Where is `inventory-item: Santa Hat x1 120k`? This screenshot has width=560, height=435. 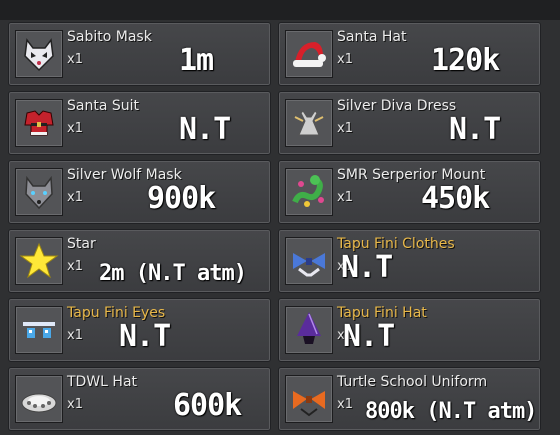 inventory-item: Santa Hat x1 120k is located at coordinates (409, 54).